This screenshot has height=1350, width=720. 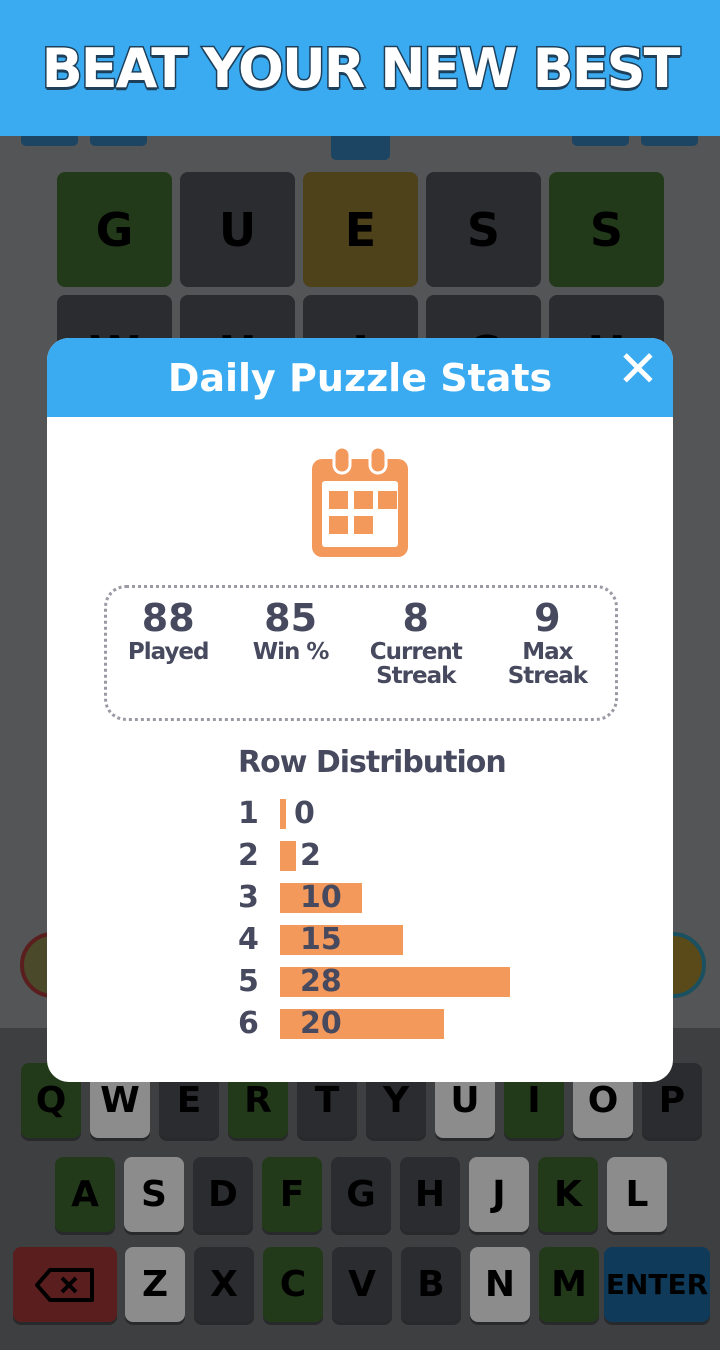 I want to click on stat-value: 9, so click(x=547, y=618).